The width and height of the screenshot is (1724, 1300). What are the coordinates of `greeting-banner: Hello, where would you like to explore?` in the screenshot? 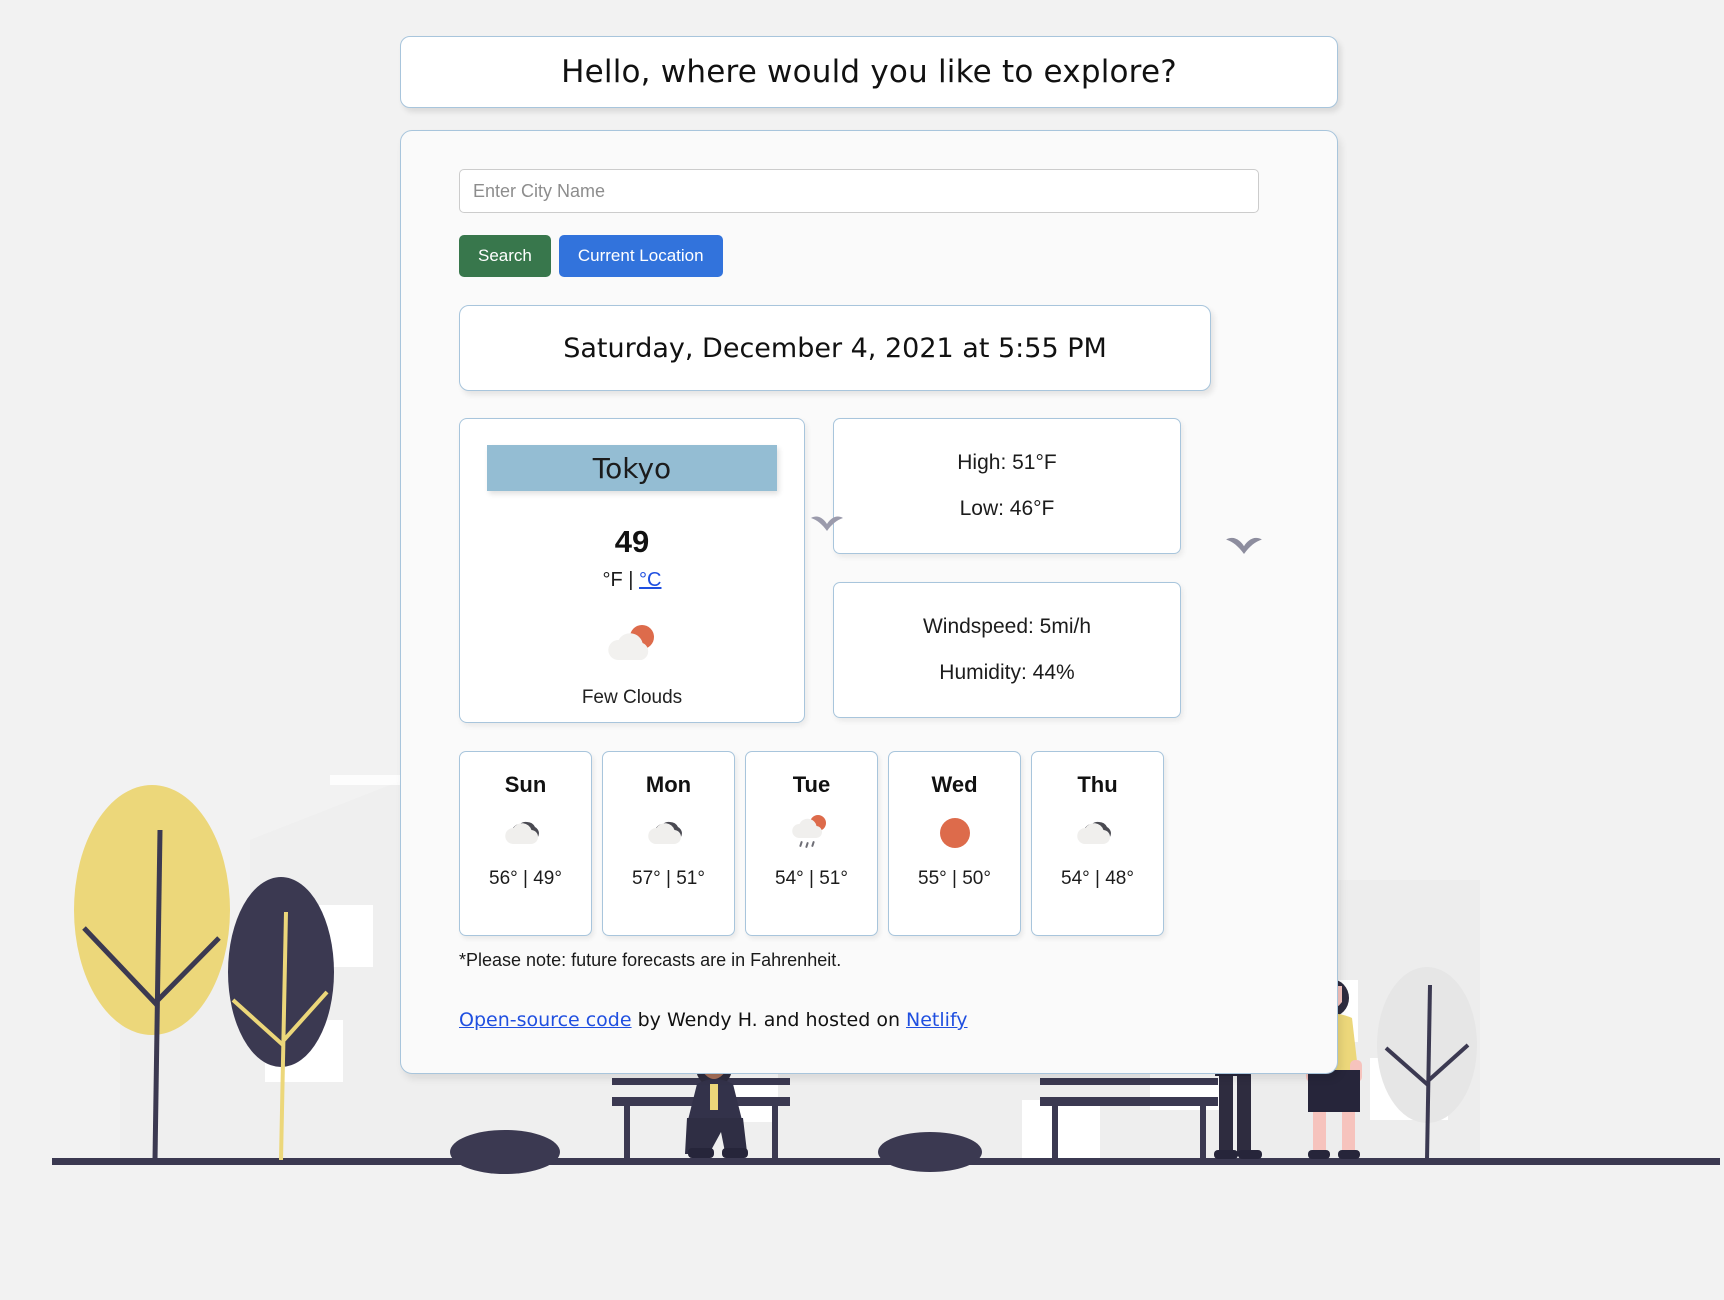 It's located at (869, 72).